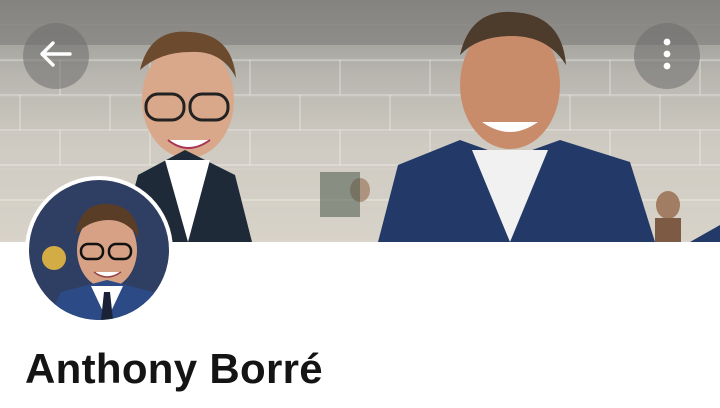 The width and height of the screenshot is (720, 408). I want to click on more-vertical-icon, so click(667, 56).